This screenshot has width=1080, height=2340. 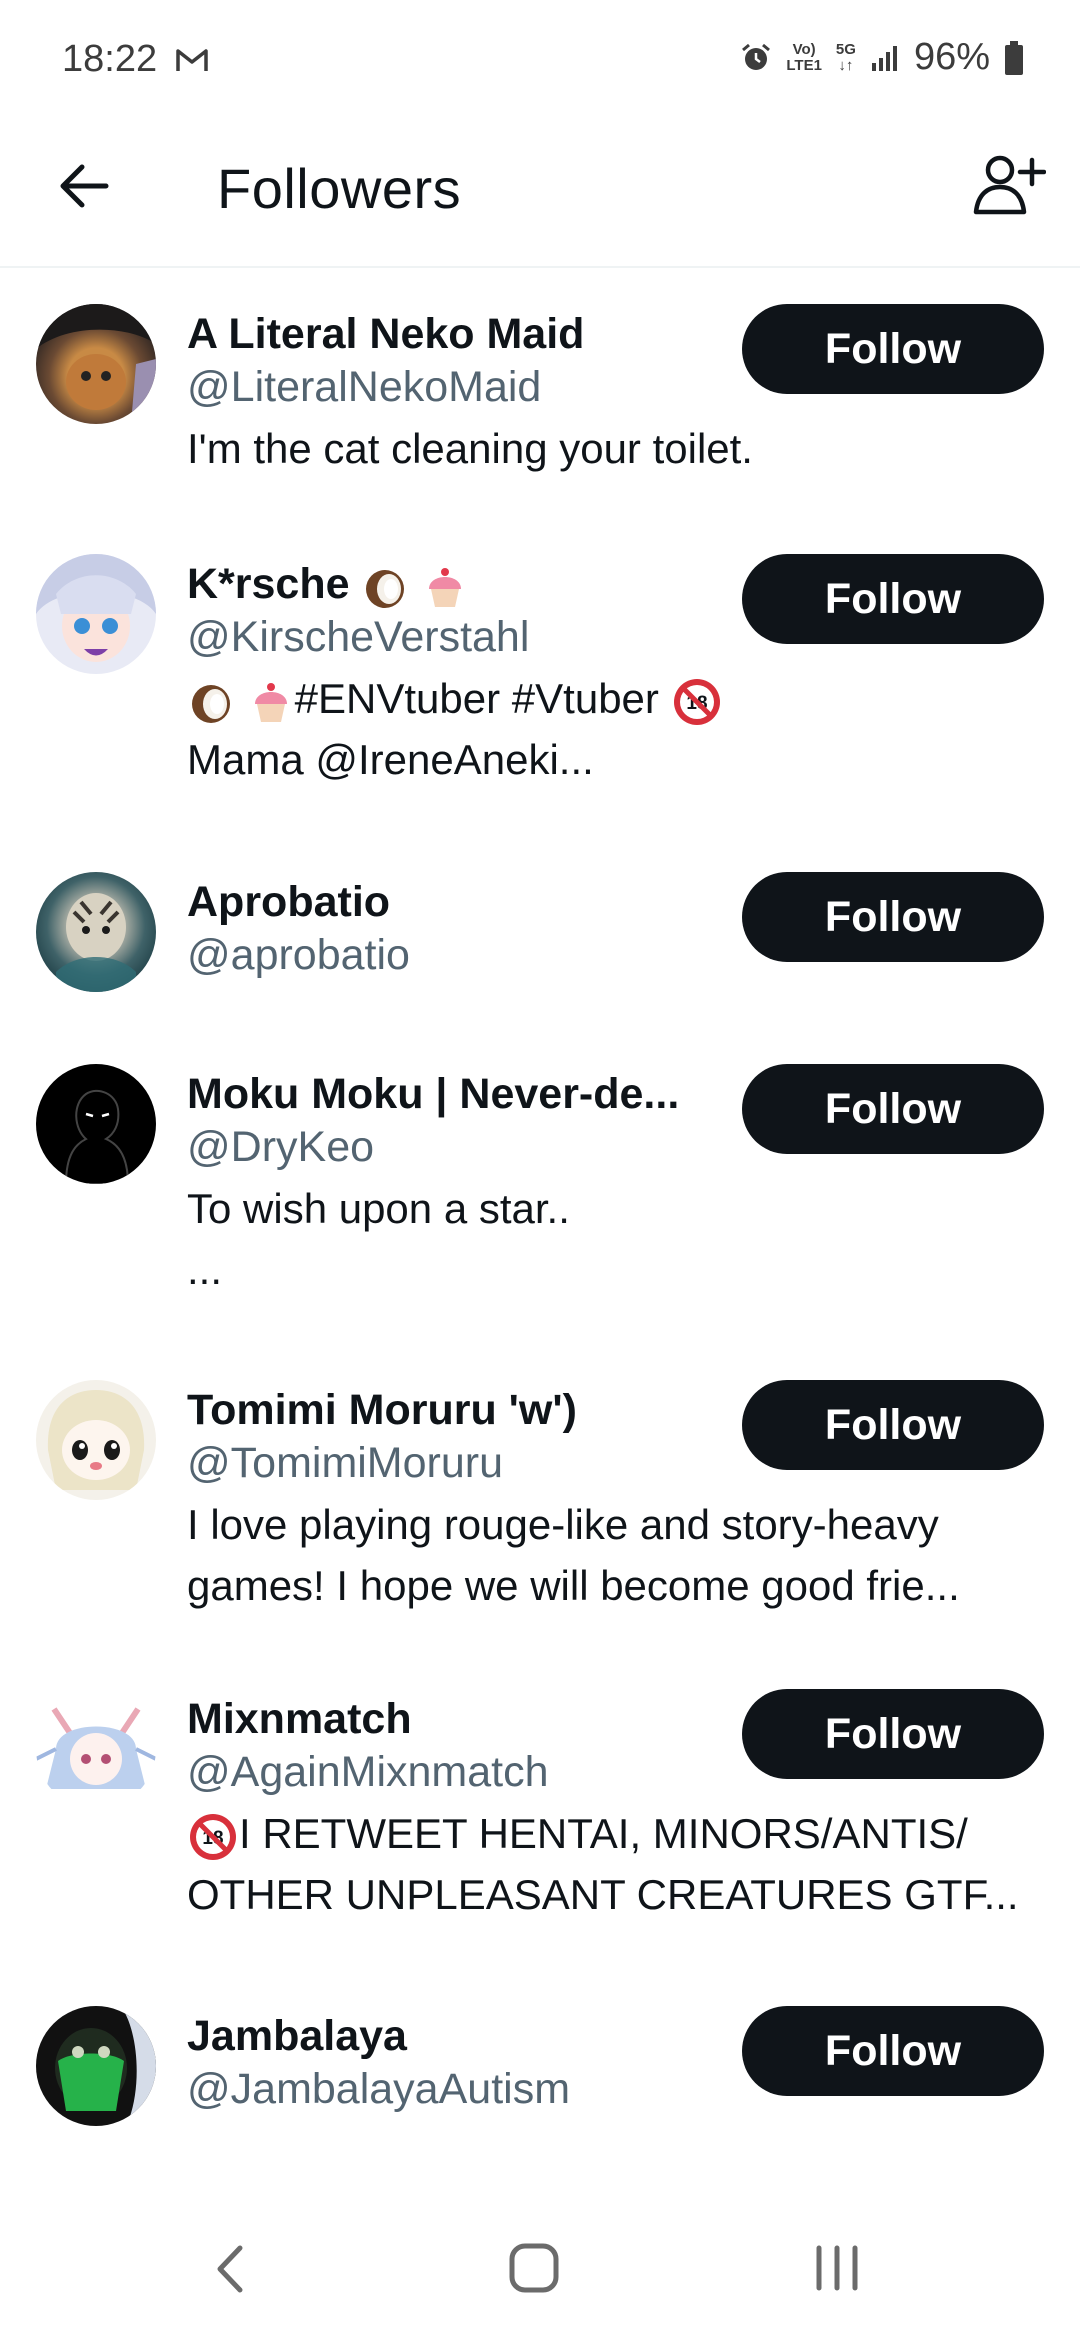 I want to click on status-icons: Vo) LTE1 5G ↓↑ 96%, so click(x=882, y=57).